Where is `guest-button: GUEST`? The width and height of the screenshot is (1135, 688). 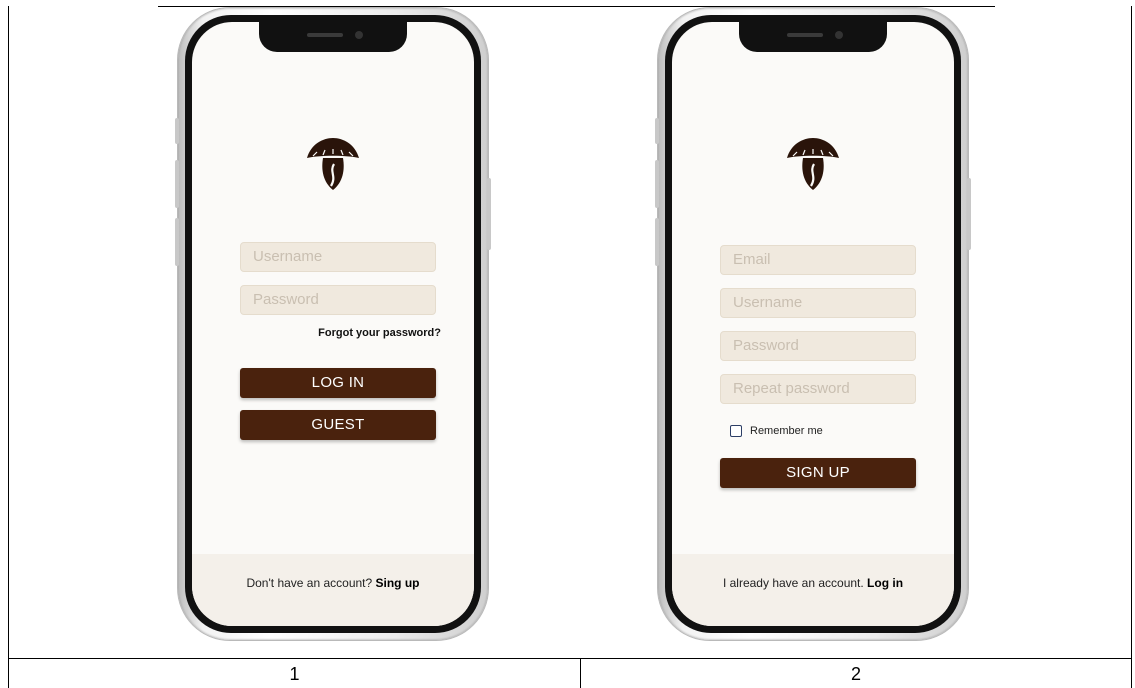
guest-button: GUEST is located at coordinates (338, 425).